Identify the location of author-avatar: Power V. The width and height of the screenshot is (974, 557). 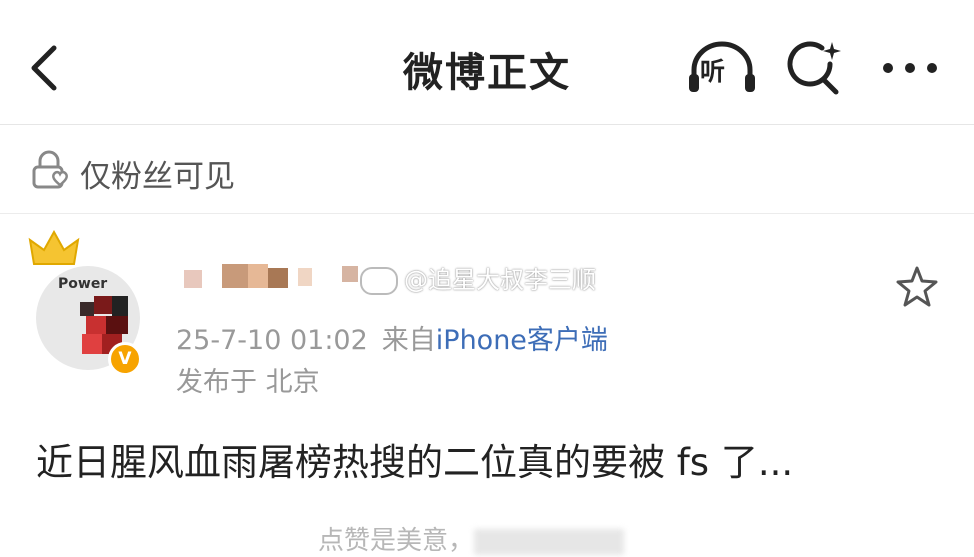
(94, 303).